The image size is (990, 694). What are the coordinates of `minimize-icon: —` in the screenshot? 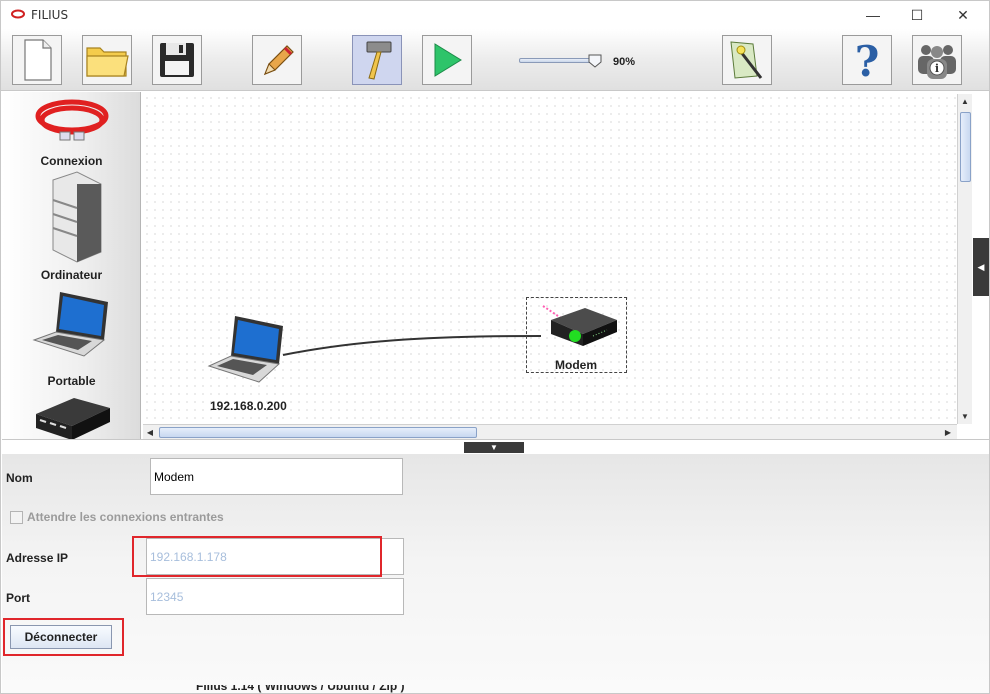 It's located at (873, 15).